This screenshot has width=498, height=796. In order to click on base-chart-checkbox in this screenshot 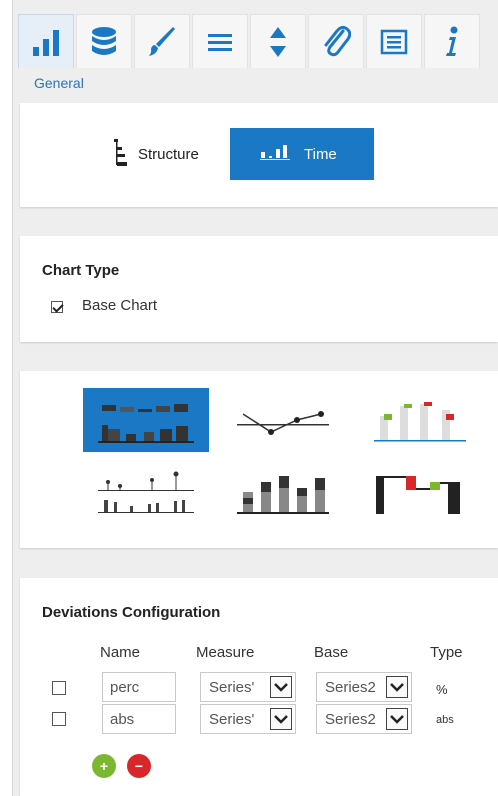, I will do `click(57, 307)`.